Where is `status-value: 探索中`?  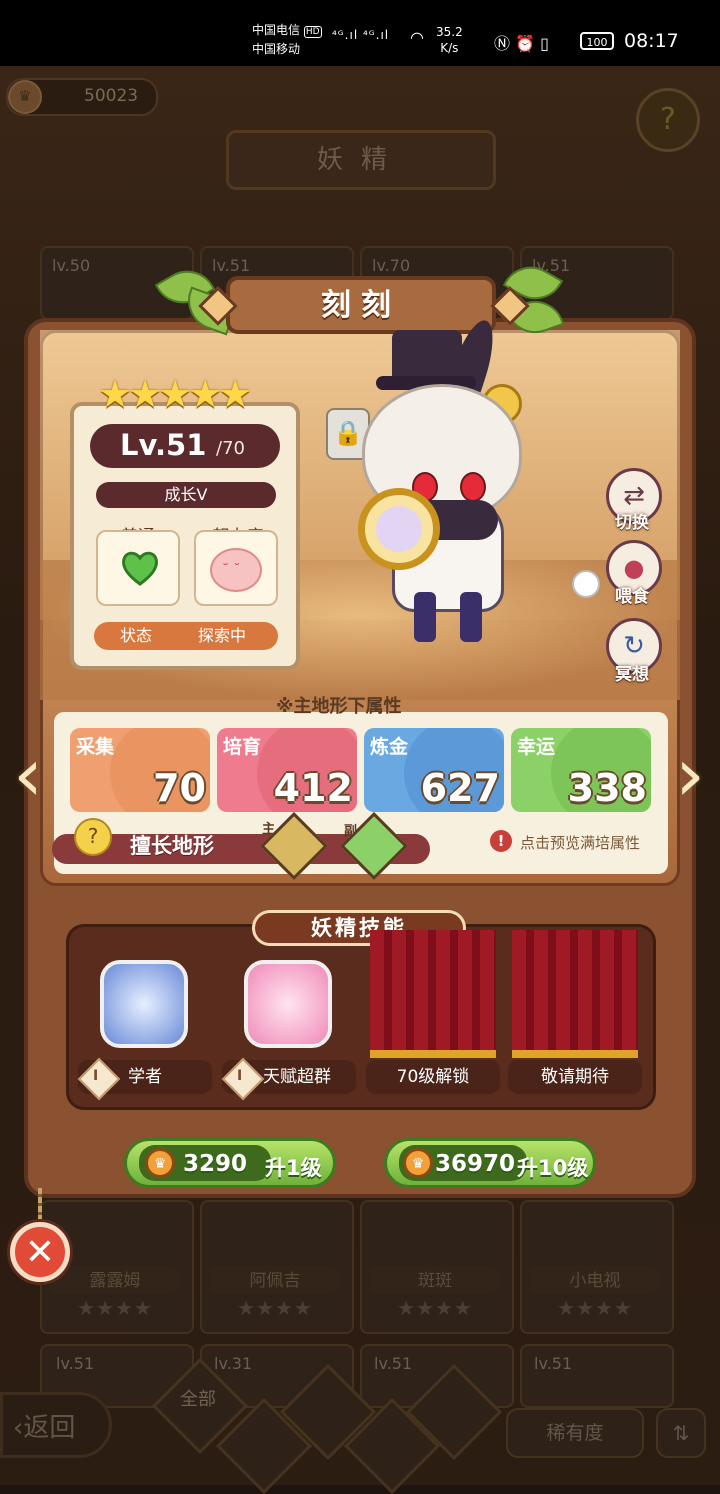
status-value: 探索中 is located at coordinates (222, 635).